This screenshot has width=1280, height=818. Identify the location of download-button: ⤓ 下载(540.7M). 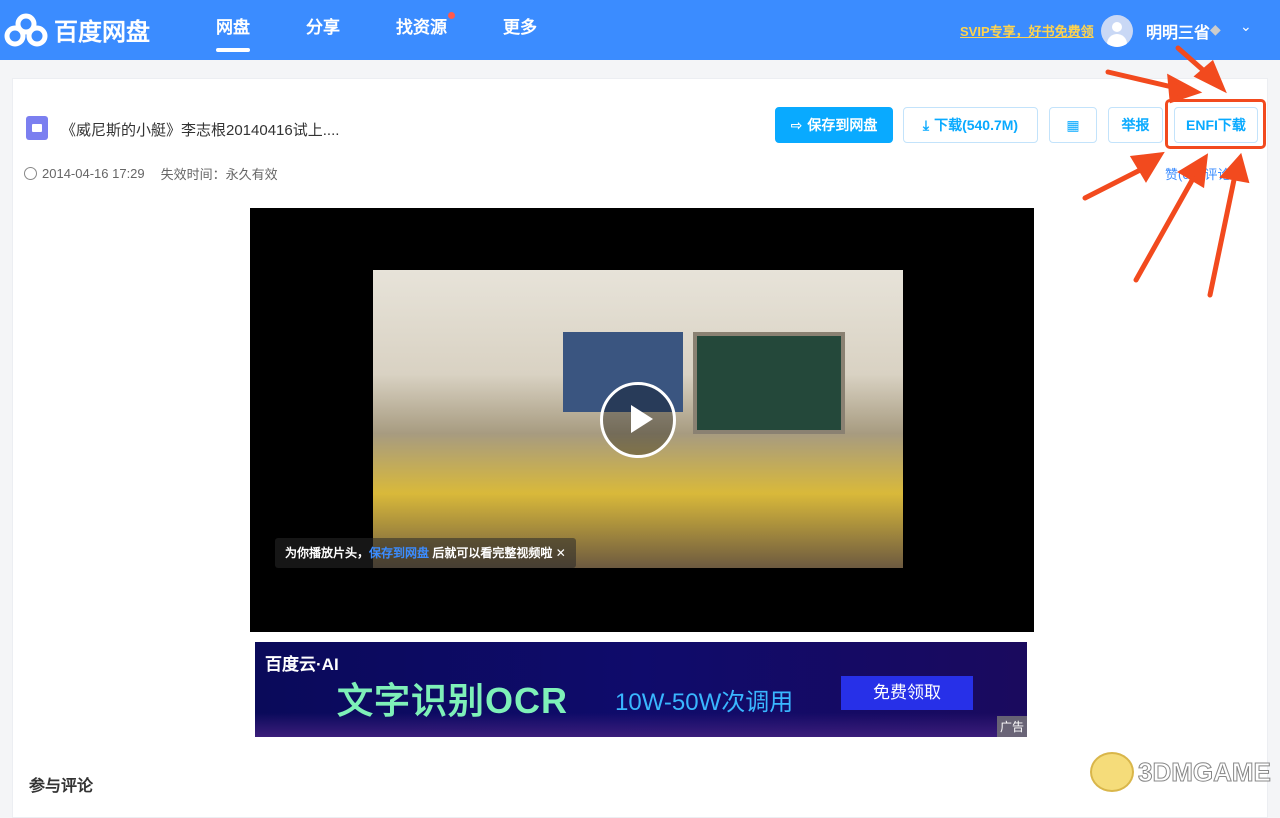
(970, 125).